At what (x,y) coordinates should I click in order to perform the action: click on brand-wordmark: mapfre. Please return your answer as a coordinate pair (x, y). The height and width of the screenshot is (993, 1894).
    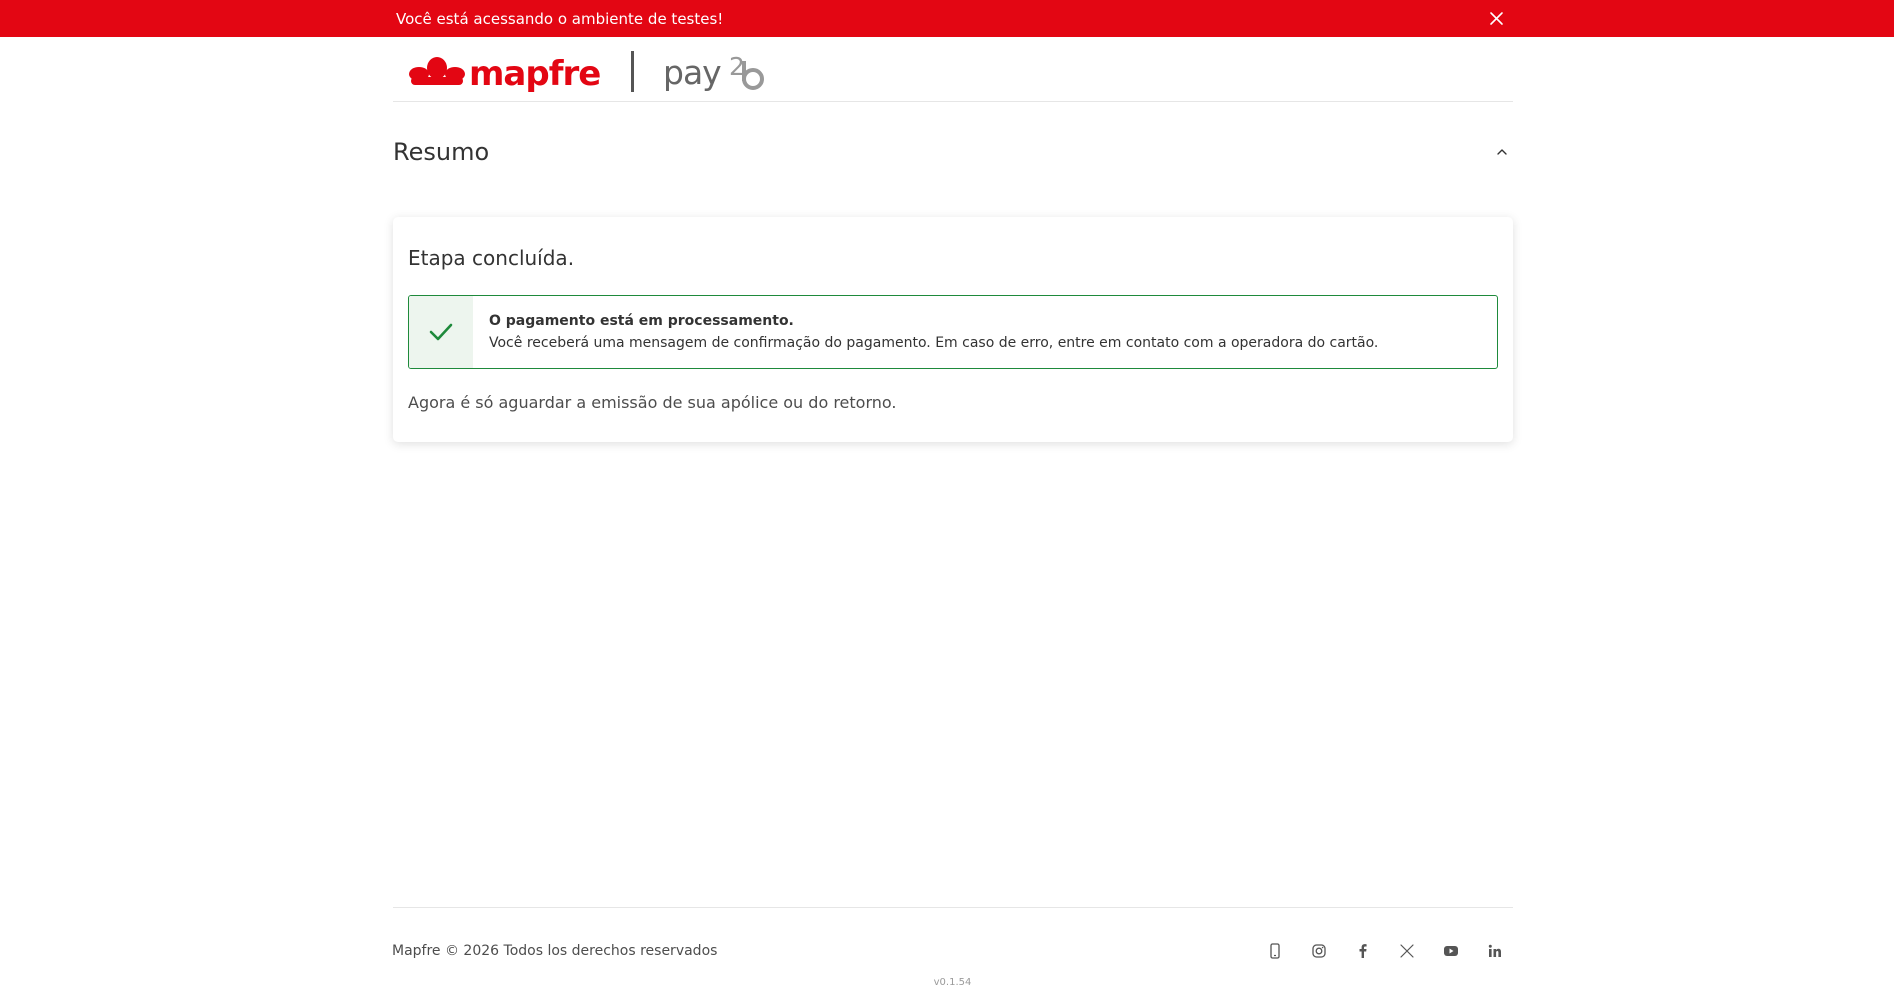
    Looking at the image, I should click on (534, 74).